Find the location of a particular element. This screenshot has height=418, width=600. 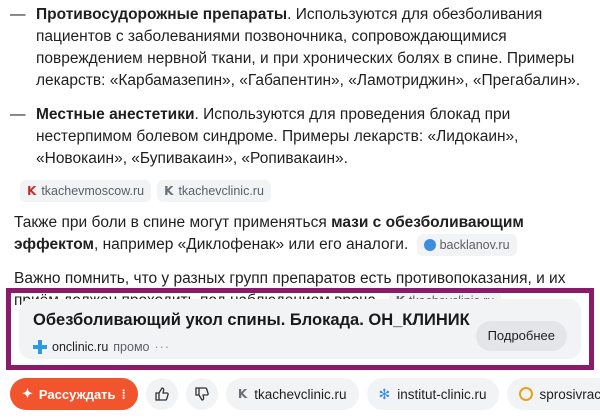

source-chip: K tkachevmoscow.ru is located at coordinates (86, 191).